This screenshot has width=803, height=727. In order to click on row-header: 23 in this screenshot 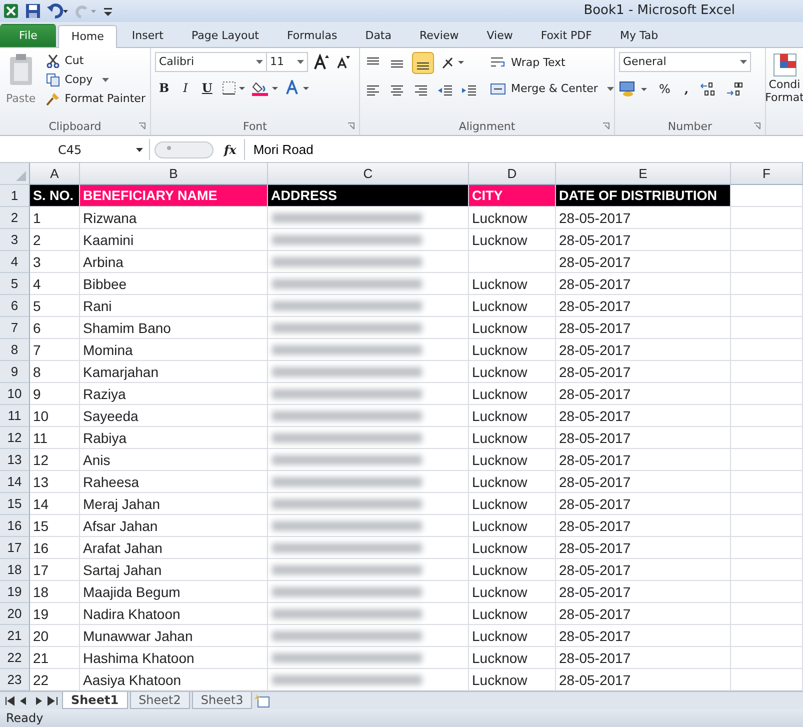, I will do `click(15, 680)`.